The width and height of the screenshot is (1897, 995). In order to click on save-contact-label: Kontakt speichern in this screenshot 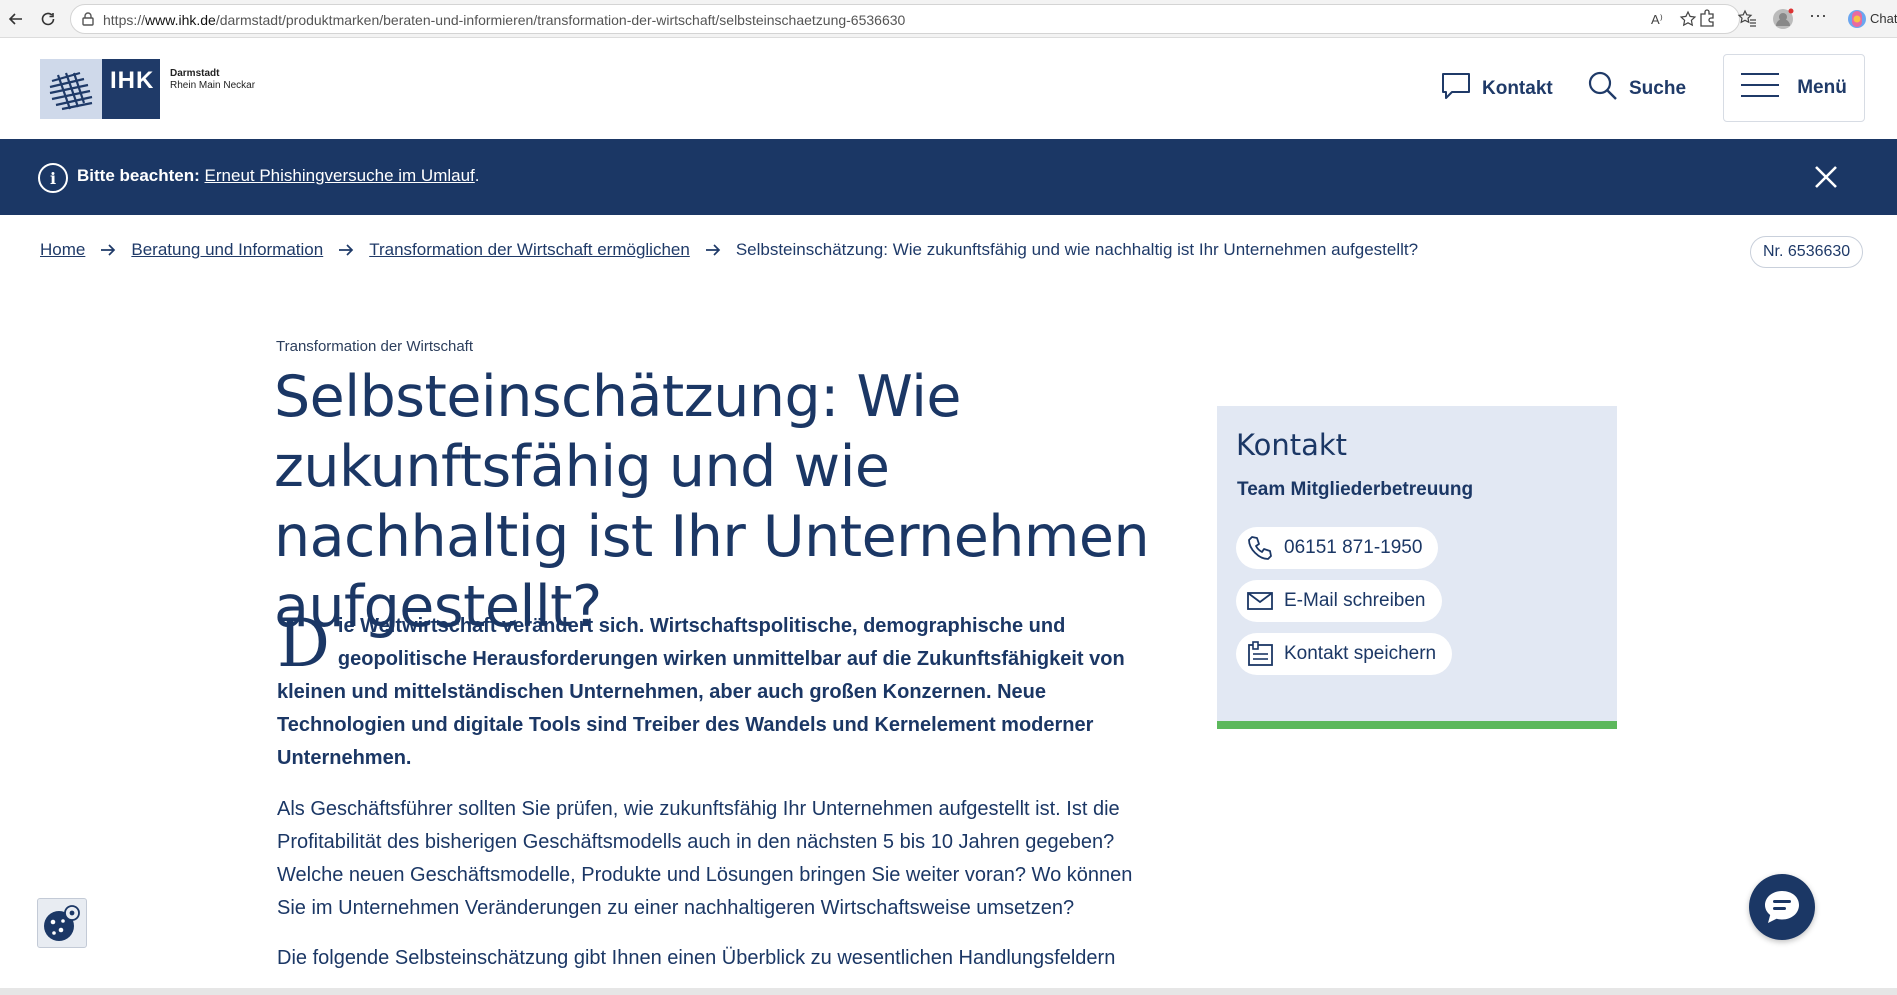, I will do `click(1360, 653)`.